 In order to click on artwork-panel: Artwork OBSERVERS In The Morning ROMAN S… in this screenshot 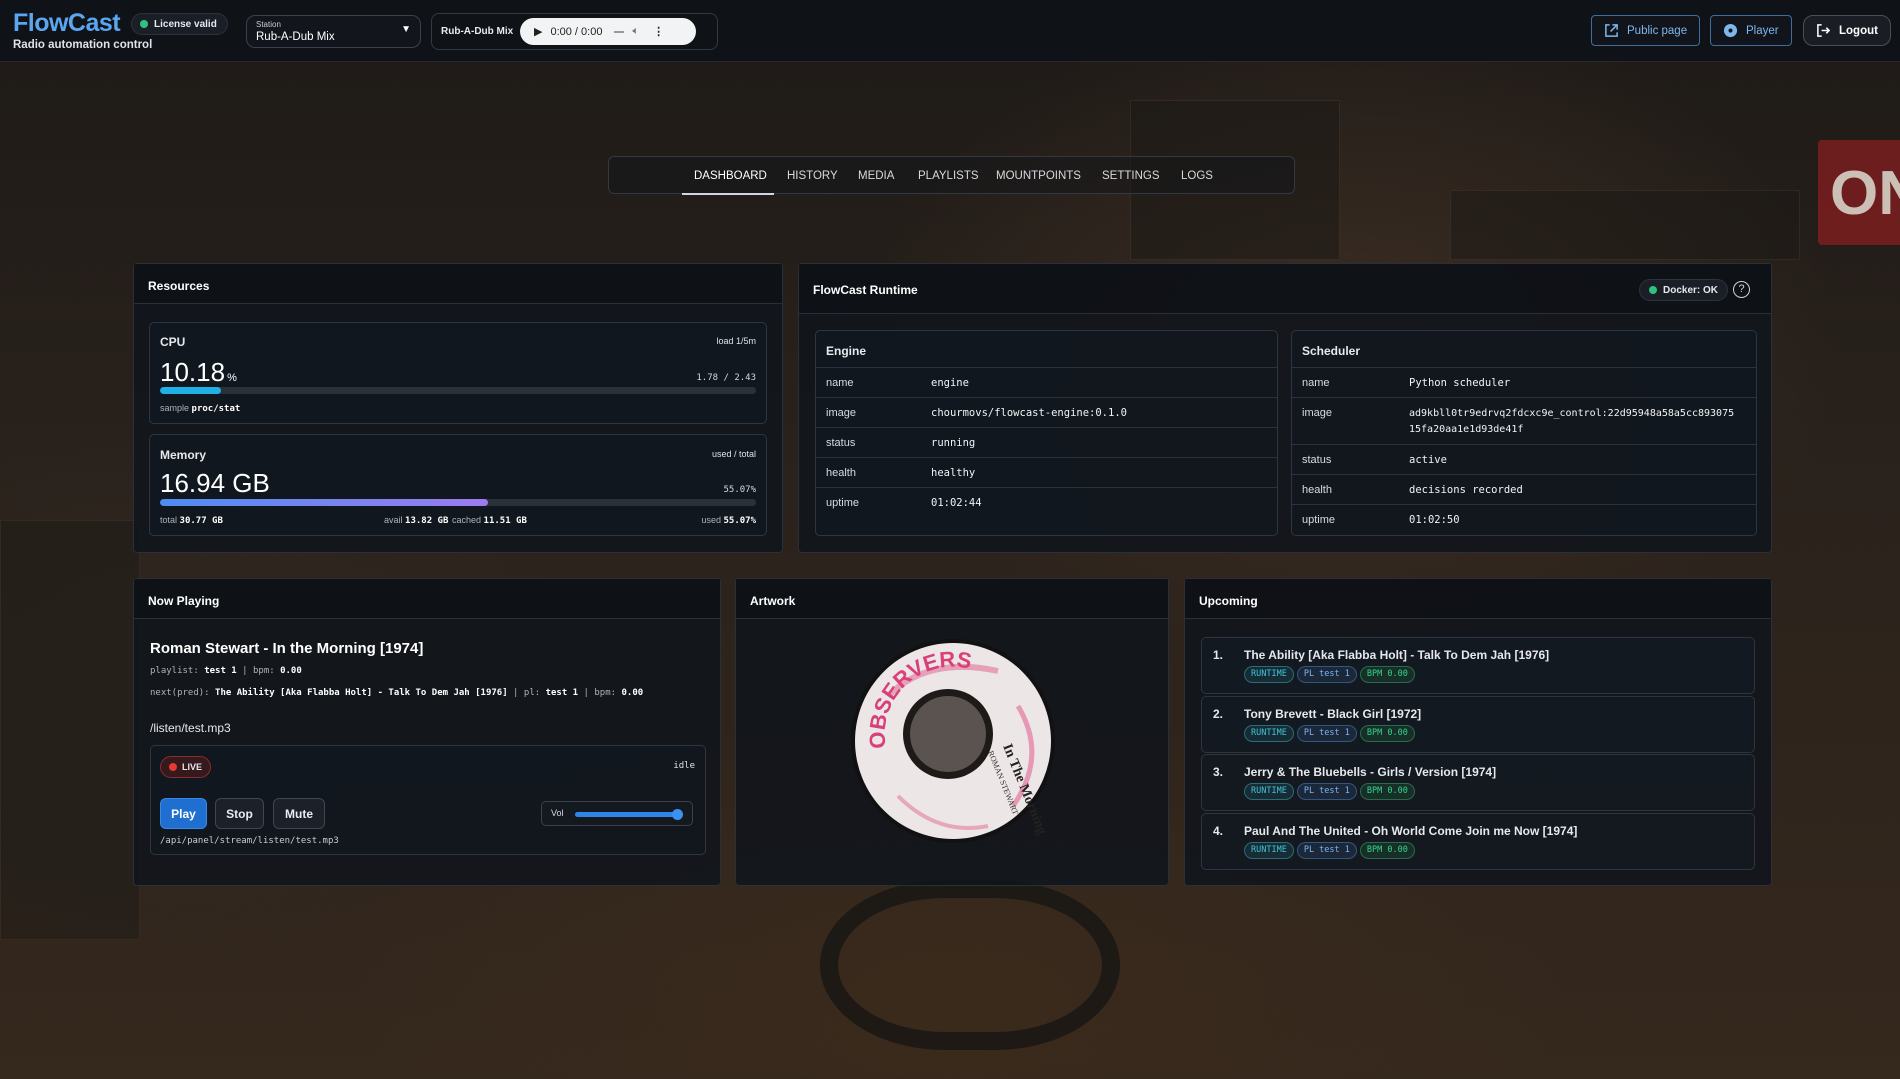, I will do `click(952, 732)`.